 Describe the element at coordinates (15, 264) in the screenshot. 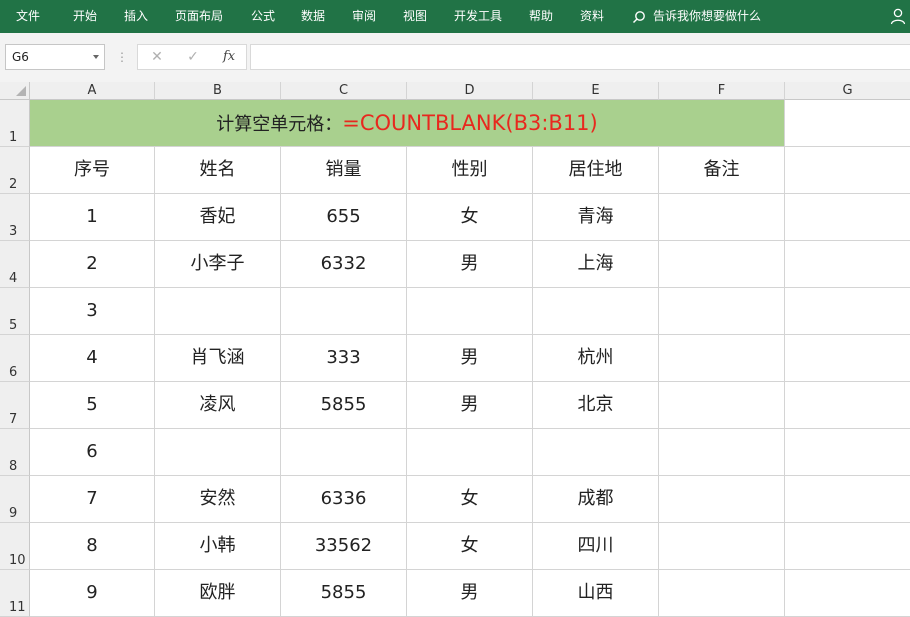

I see `row-header-4: 4` at that location.